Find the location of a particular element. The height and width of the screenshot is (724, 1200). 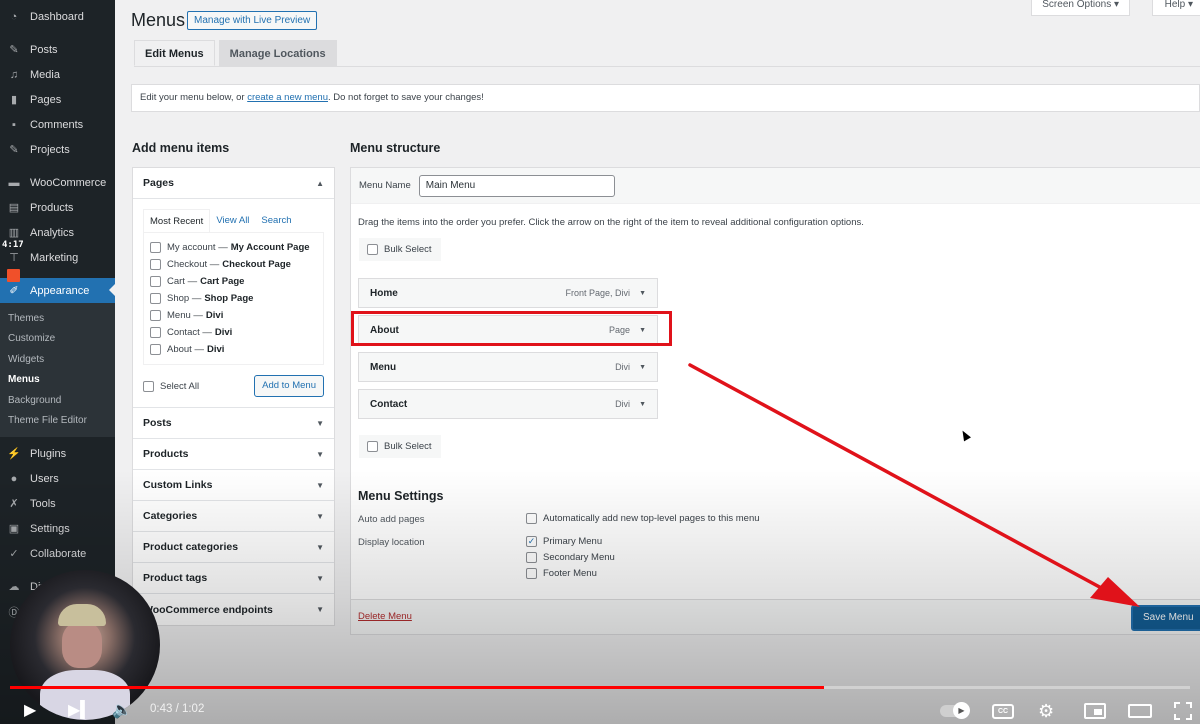

submenu-item-widgets: Widgets is located at coordinates (57, 360).